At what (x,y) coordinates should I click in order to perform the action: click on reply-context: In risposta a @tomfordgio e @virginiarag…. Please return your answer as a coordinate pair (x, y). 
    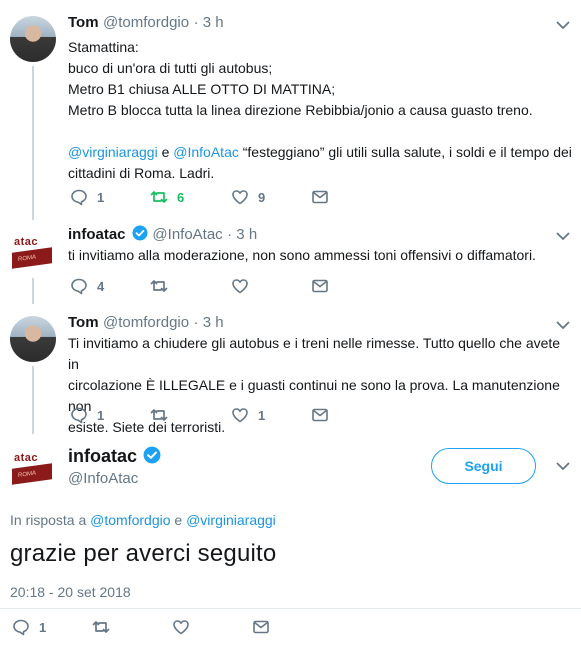
    Looking at the image, I should click on (143, 520).